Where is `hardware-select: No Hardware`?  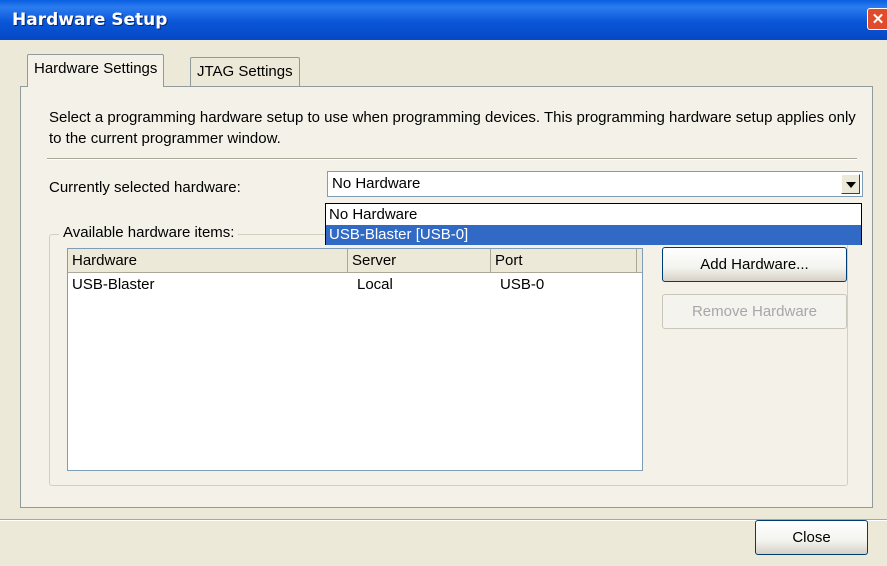 hardware-select: No Hardware is located at coordinates (595, 184).